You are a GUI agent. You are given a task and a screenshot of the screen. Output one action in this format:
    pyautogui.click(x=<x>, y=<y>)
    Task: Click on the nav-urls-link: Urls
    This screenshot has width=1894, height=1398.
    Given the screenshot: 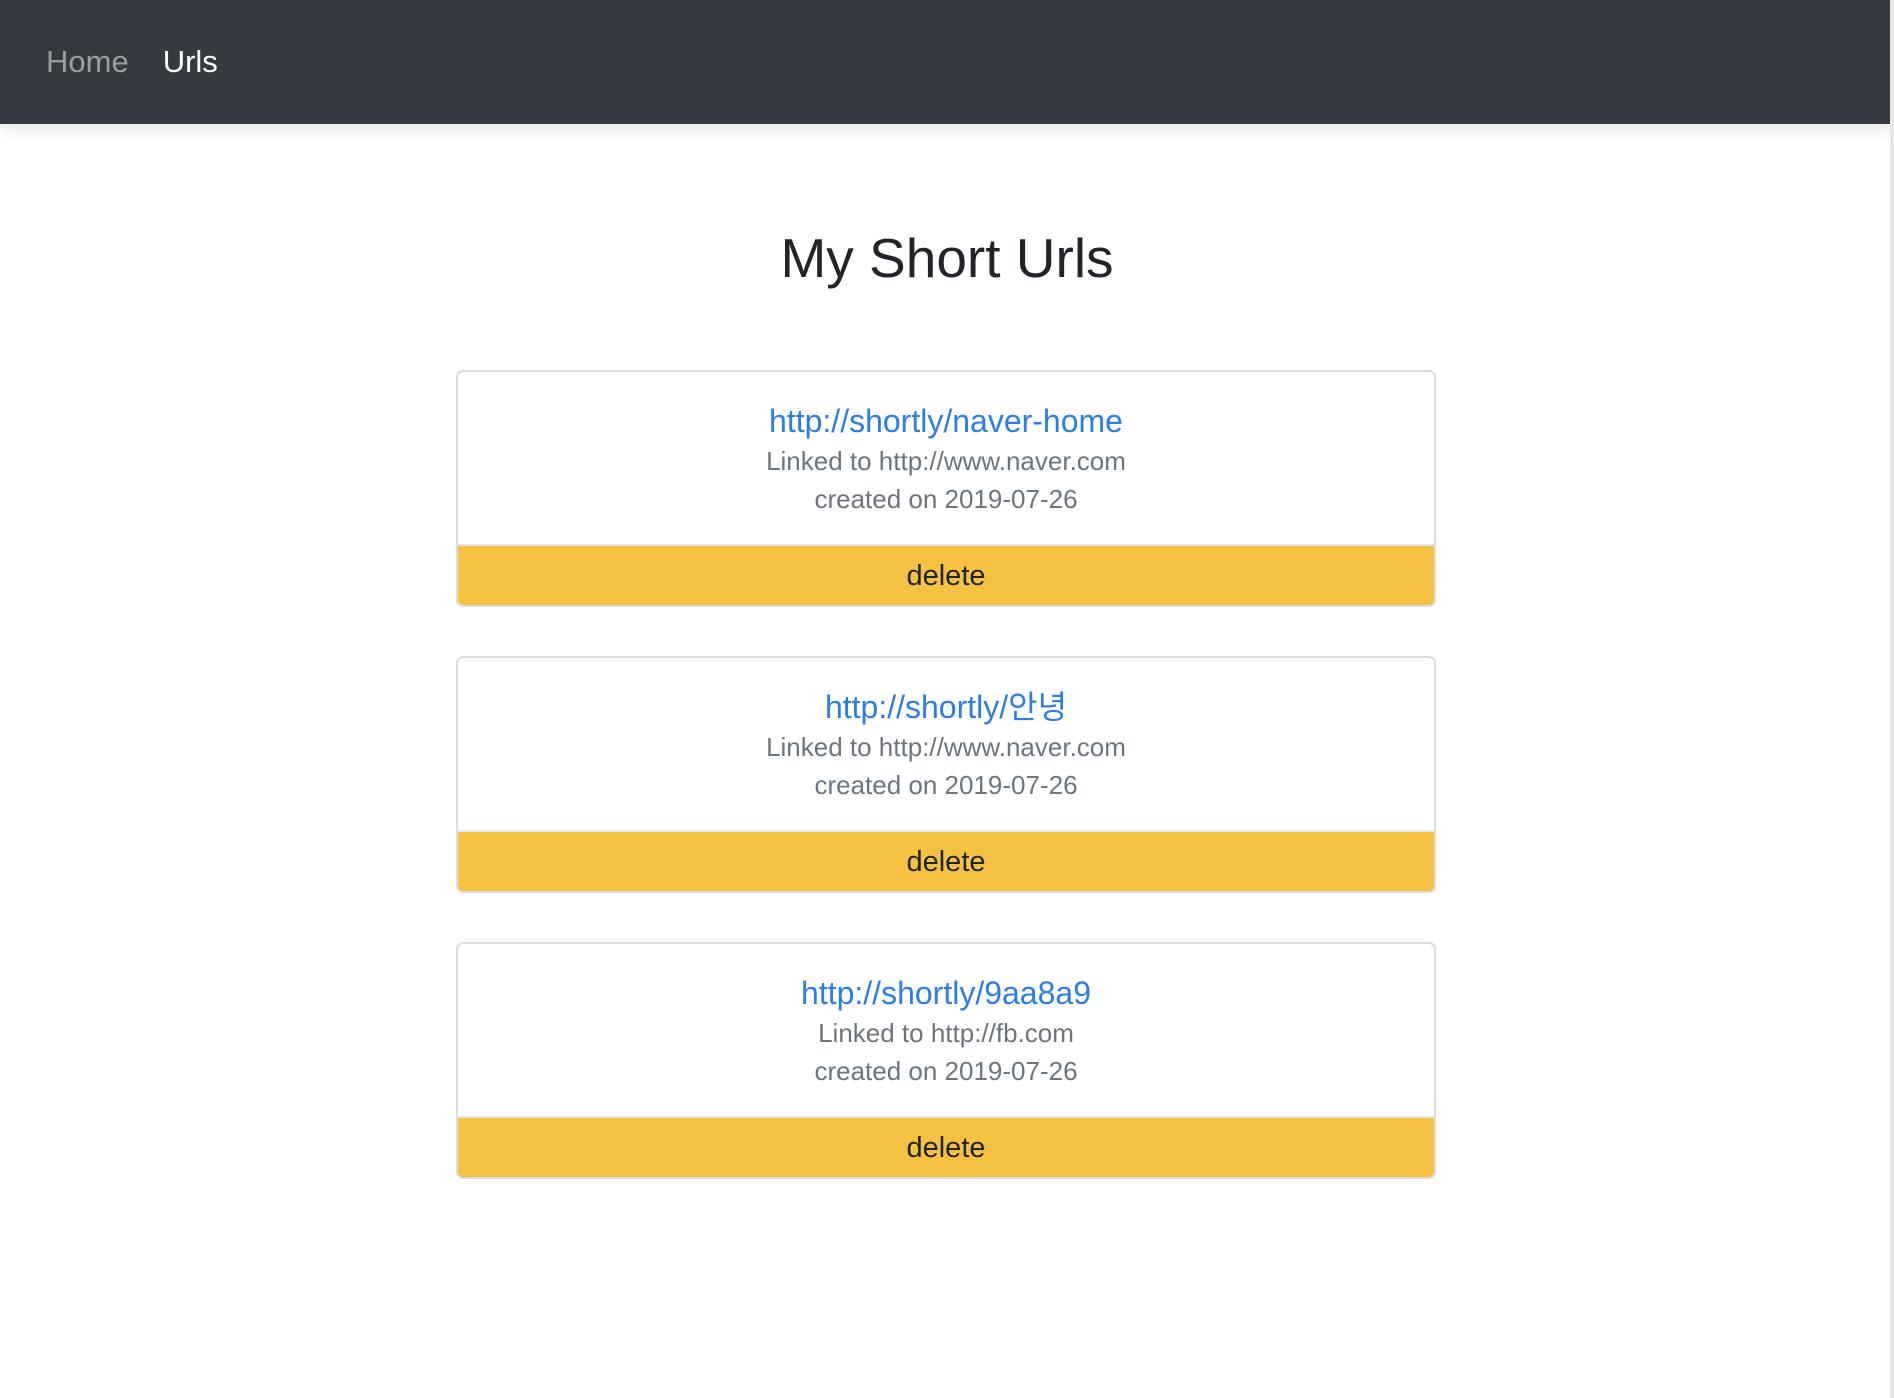 What is the action you would take?
    pyautogui.click(x=190, y=62)
    